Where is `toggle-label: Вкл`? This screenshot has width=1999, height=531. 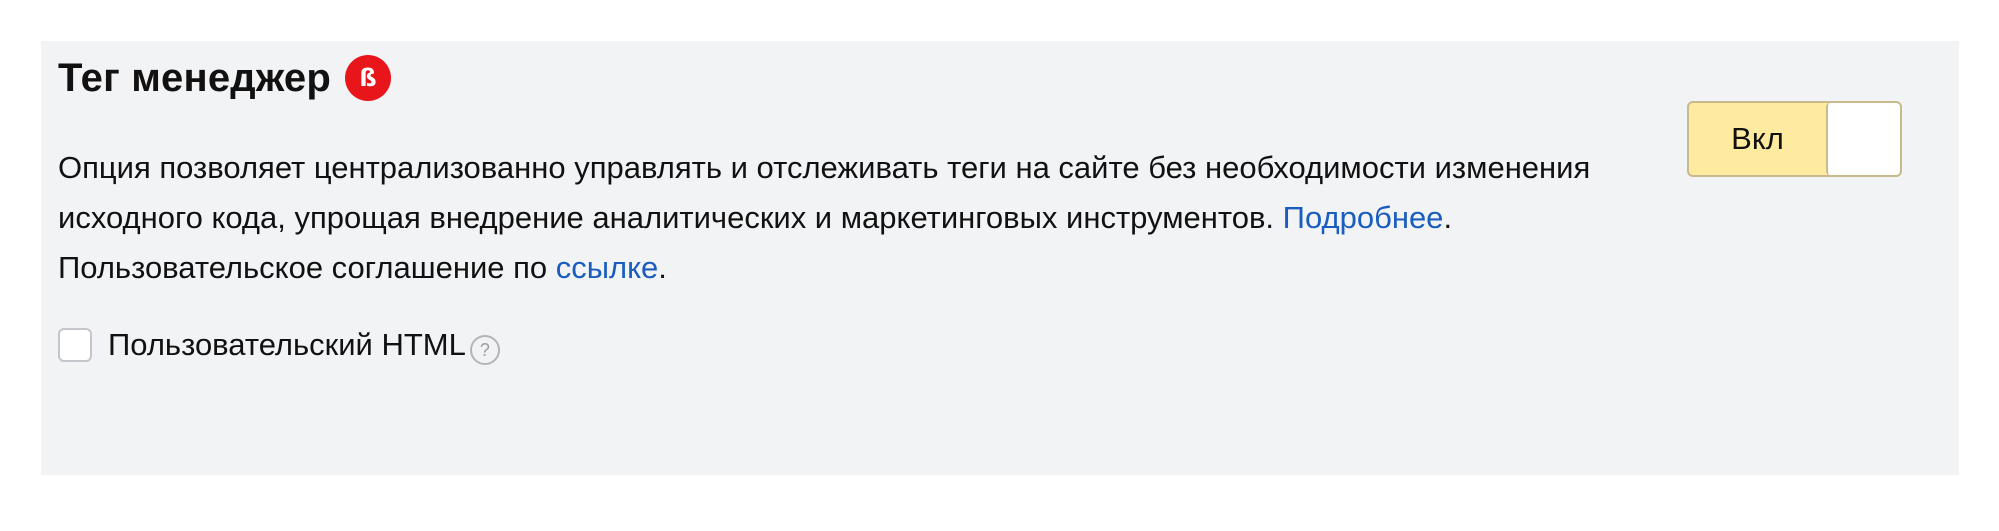 toggle-label: Вкл is located at coordinates (1757, 138).